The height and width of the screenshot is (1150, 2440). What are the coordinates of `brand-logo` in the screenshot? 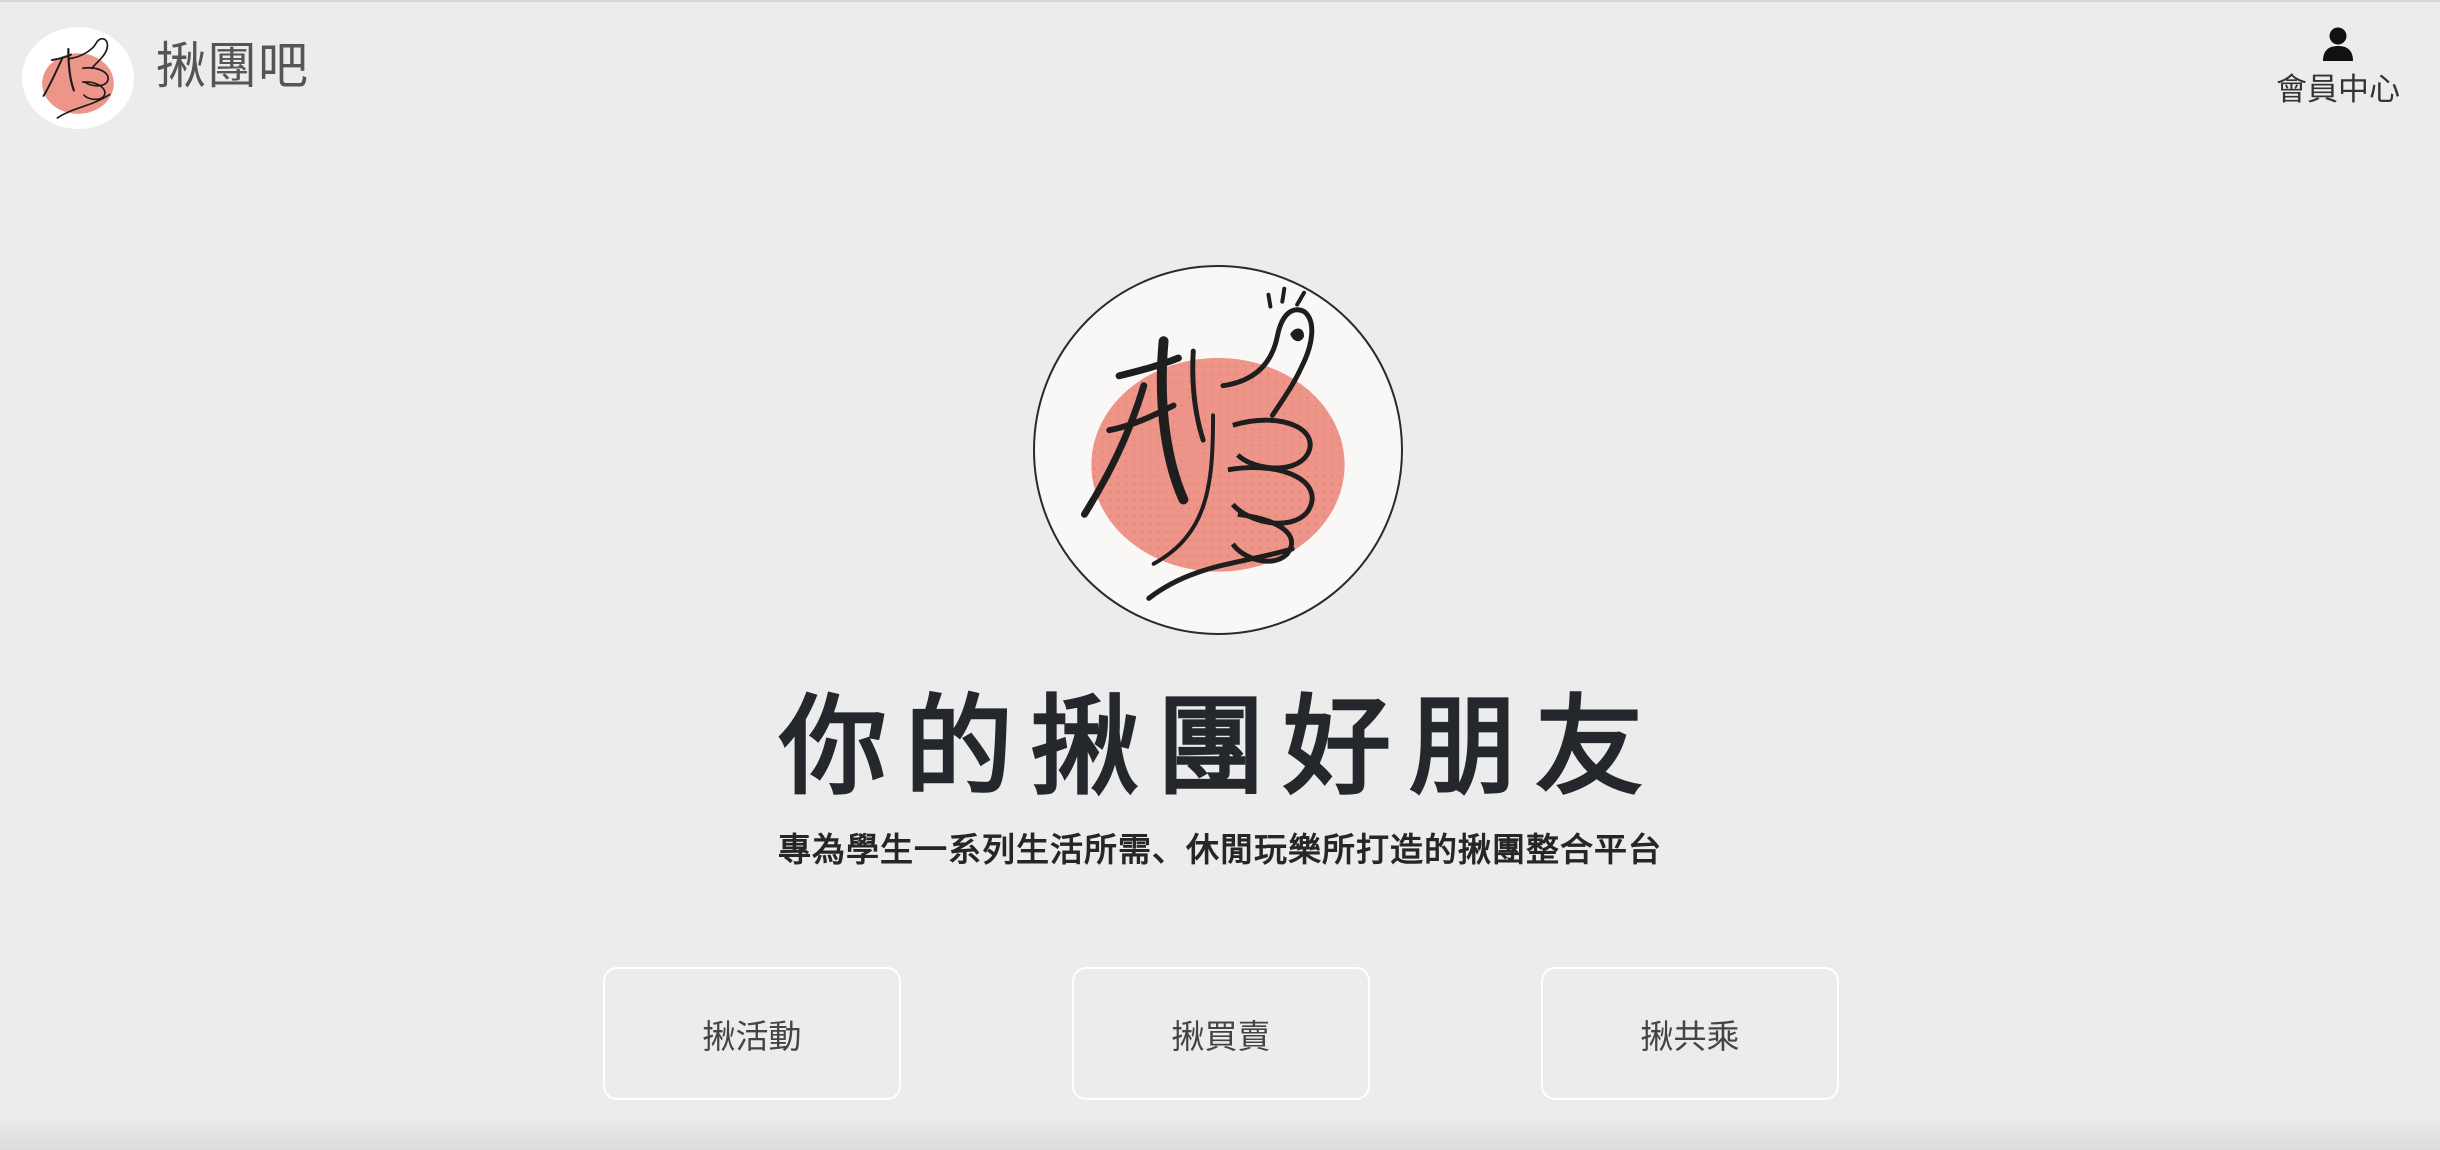 It's located at (78, 78).